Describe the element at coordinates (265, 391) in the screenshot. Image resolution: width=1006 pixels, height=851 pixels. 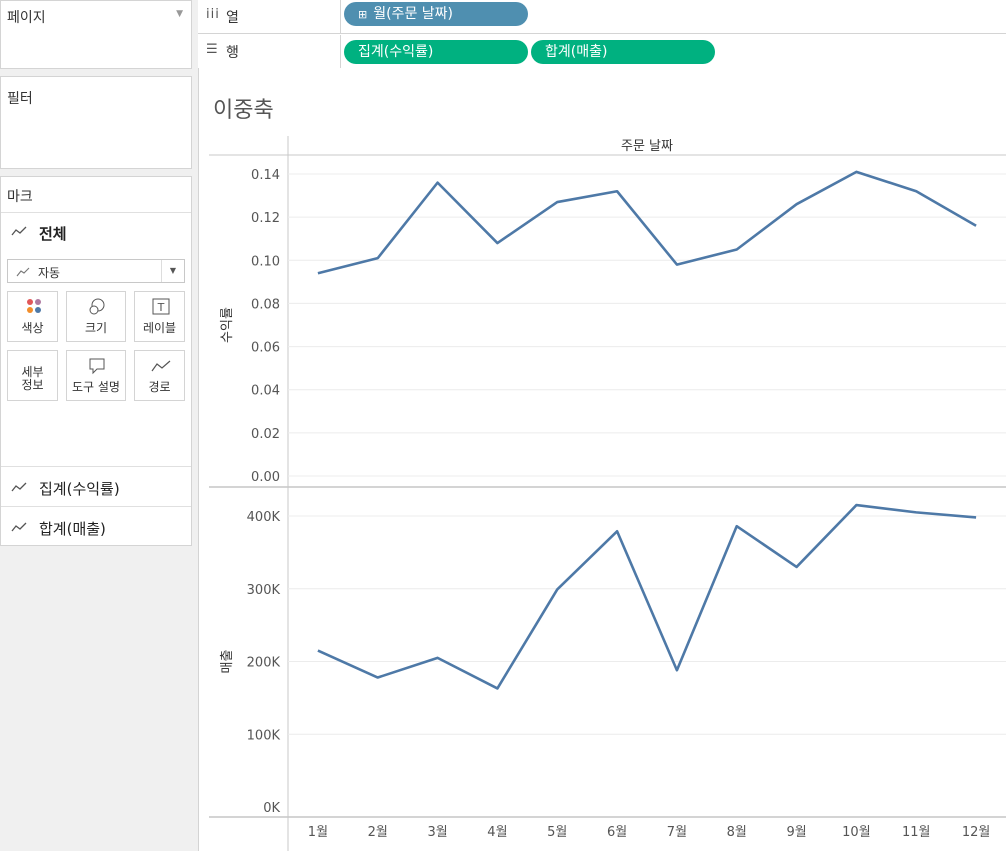
I see `y-tick-label: 0.04` at that location.